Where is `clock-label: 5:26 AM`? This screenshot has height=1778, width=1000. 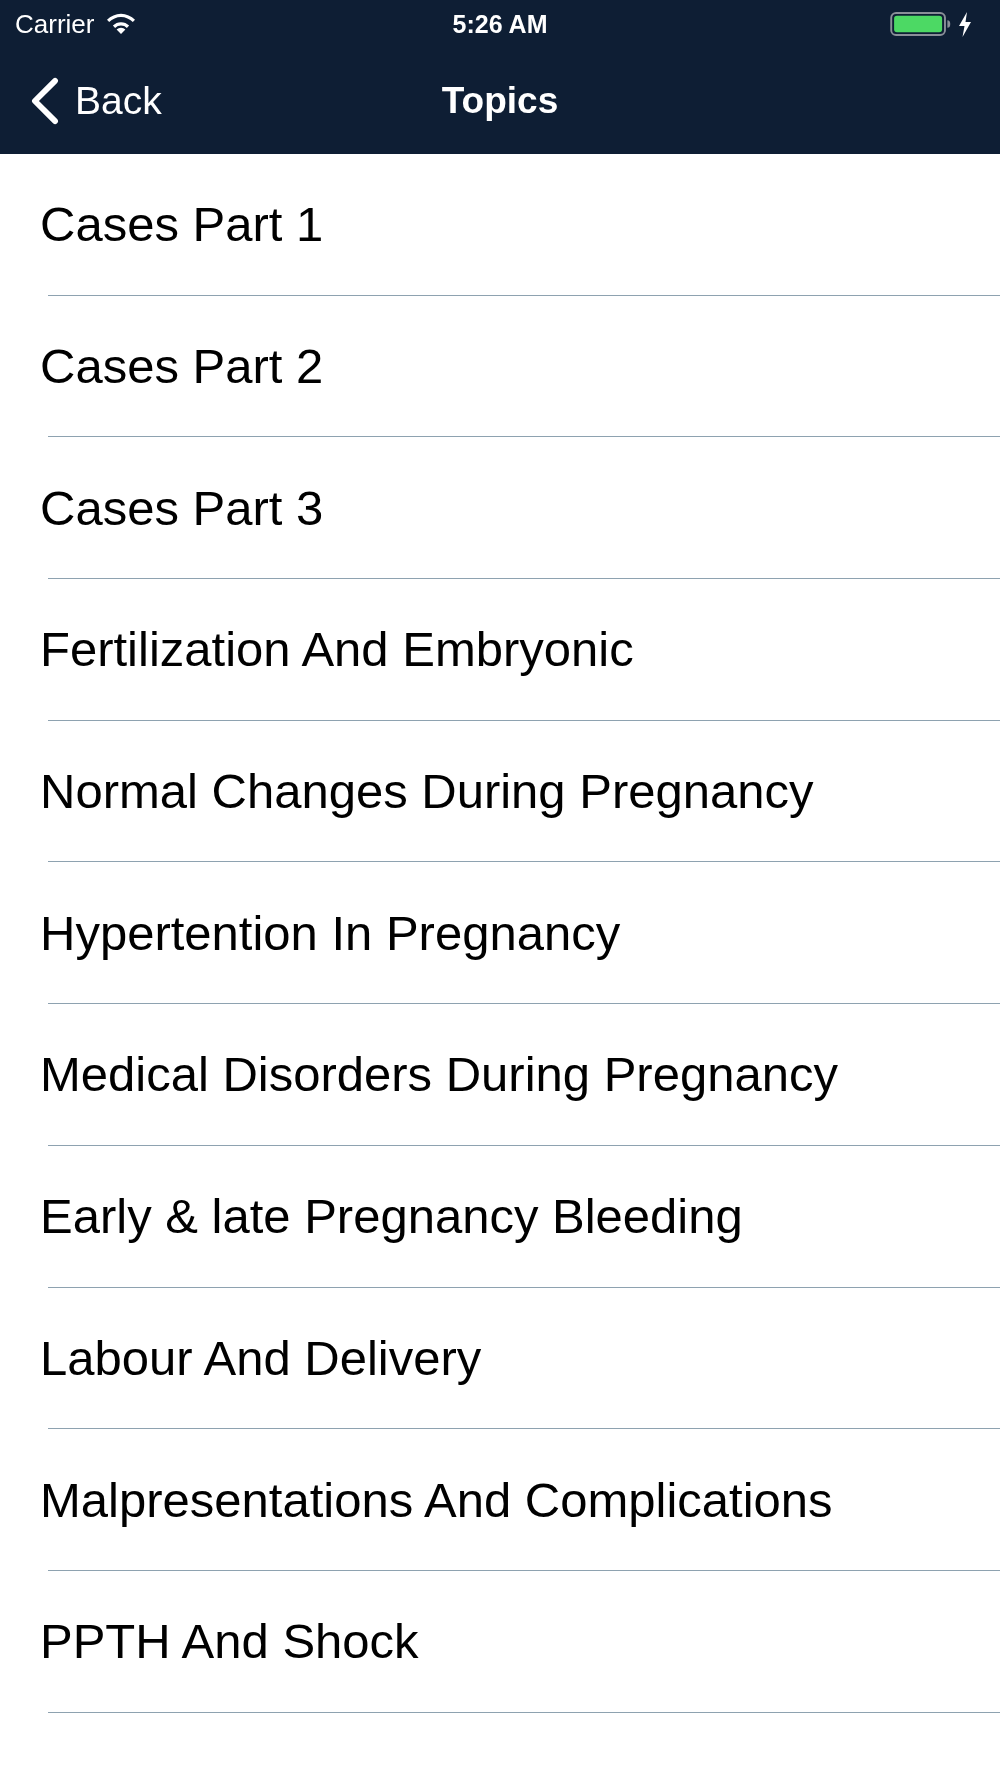
clock-label: 5:26 AM is located at coordinates (500, 24).